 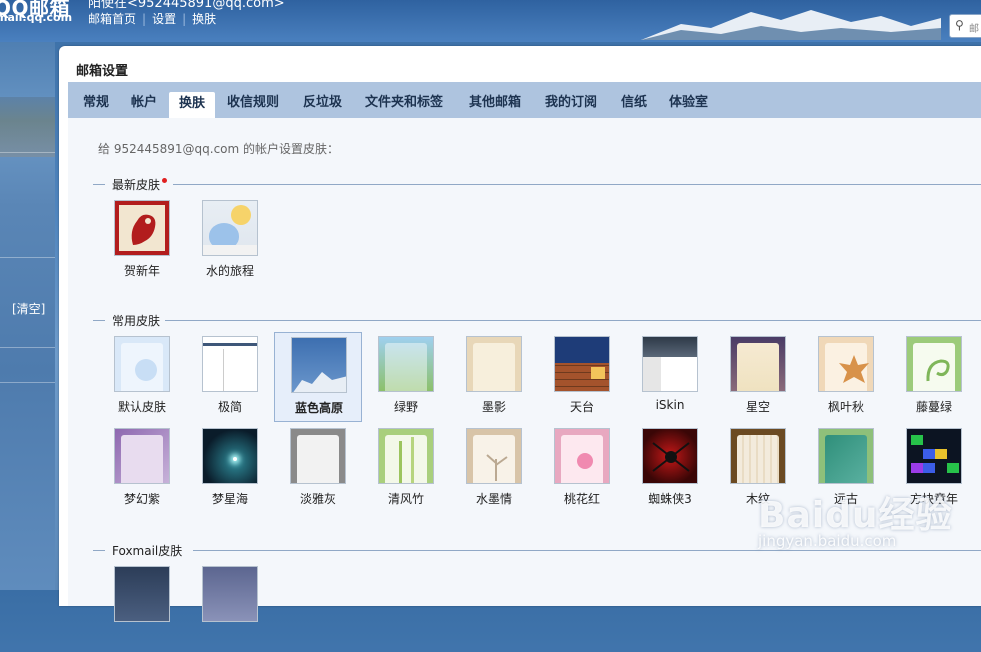 What do you see at coordinates (497, 467) in the screenshot?
I see `ink-tree-icon` at bounding box center [497, 467].